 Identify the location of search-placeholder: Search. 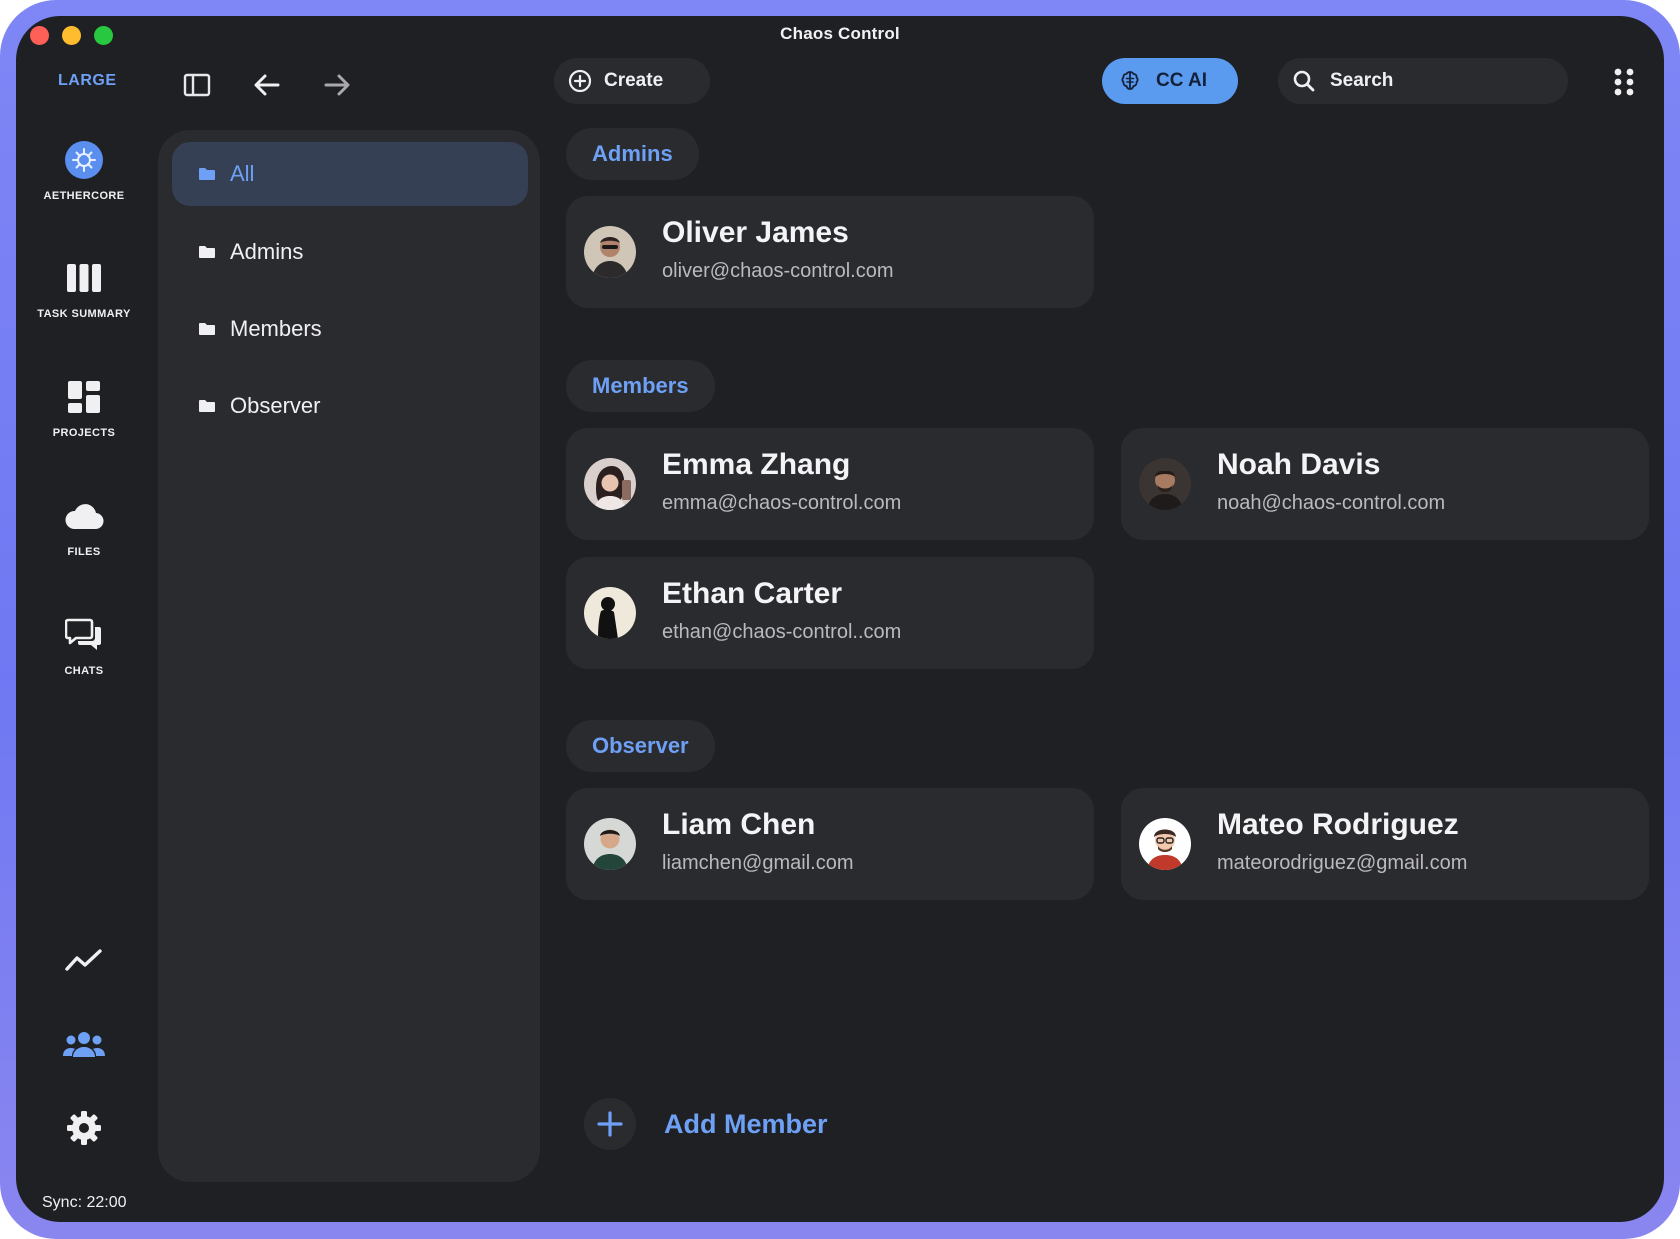
(1362, 80).